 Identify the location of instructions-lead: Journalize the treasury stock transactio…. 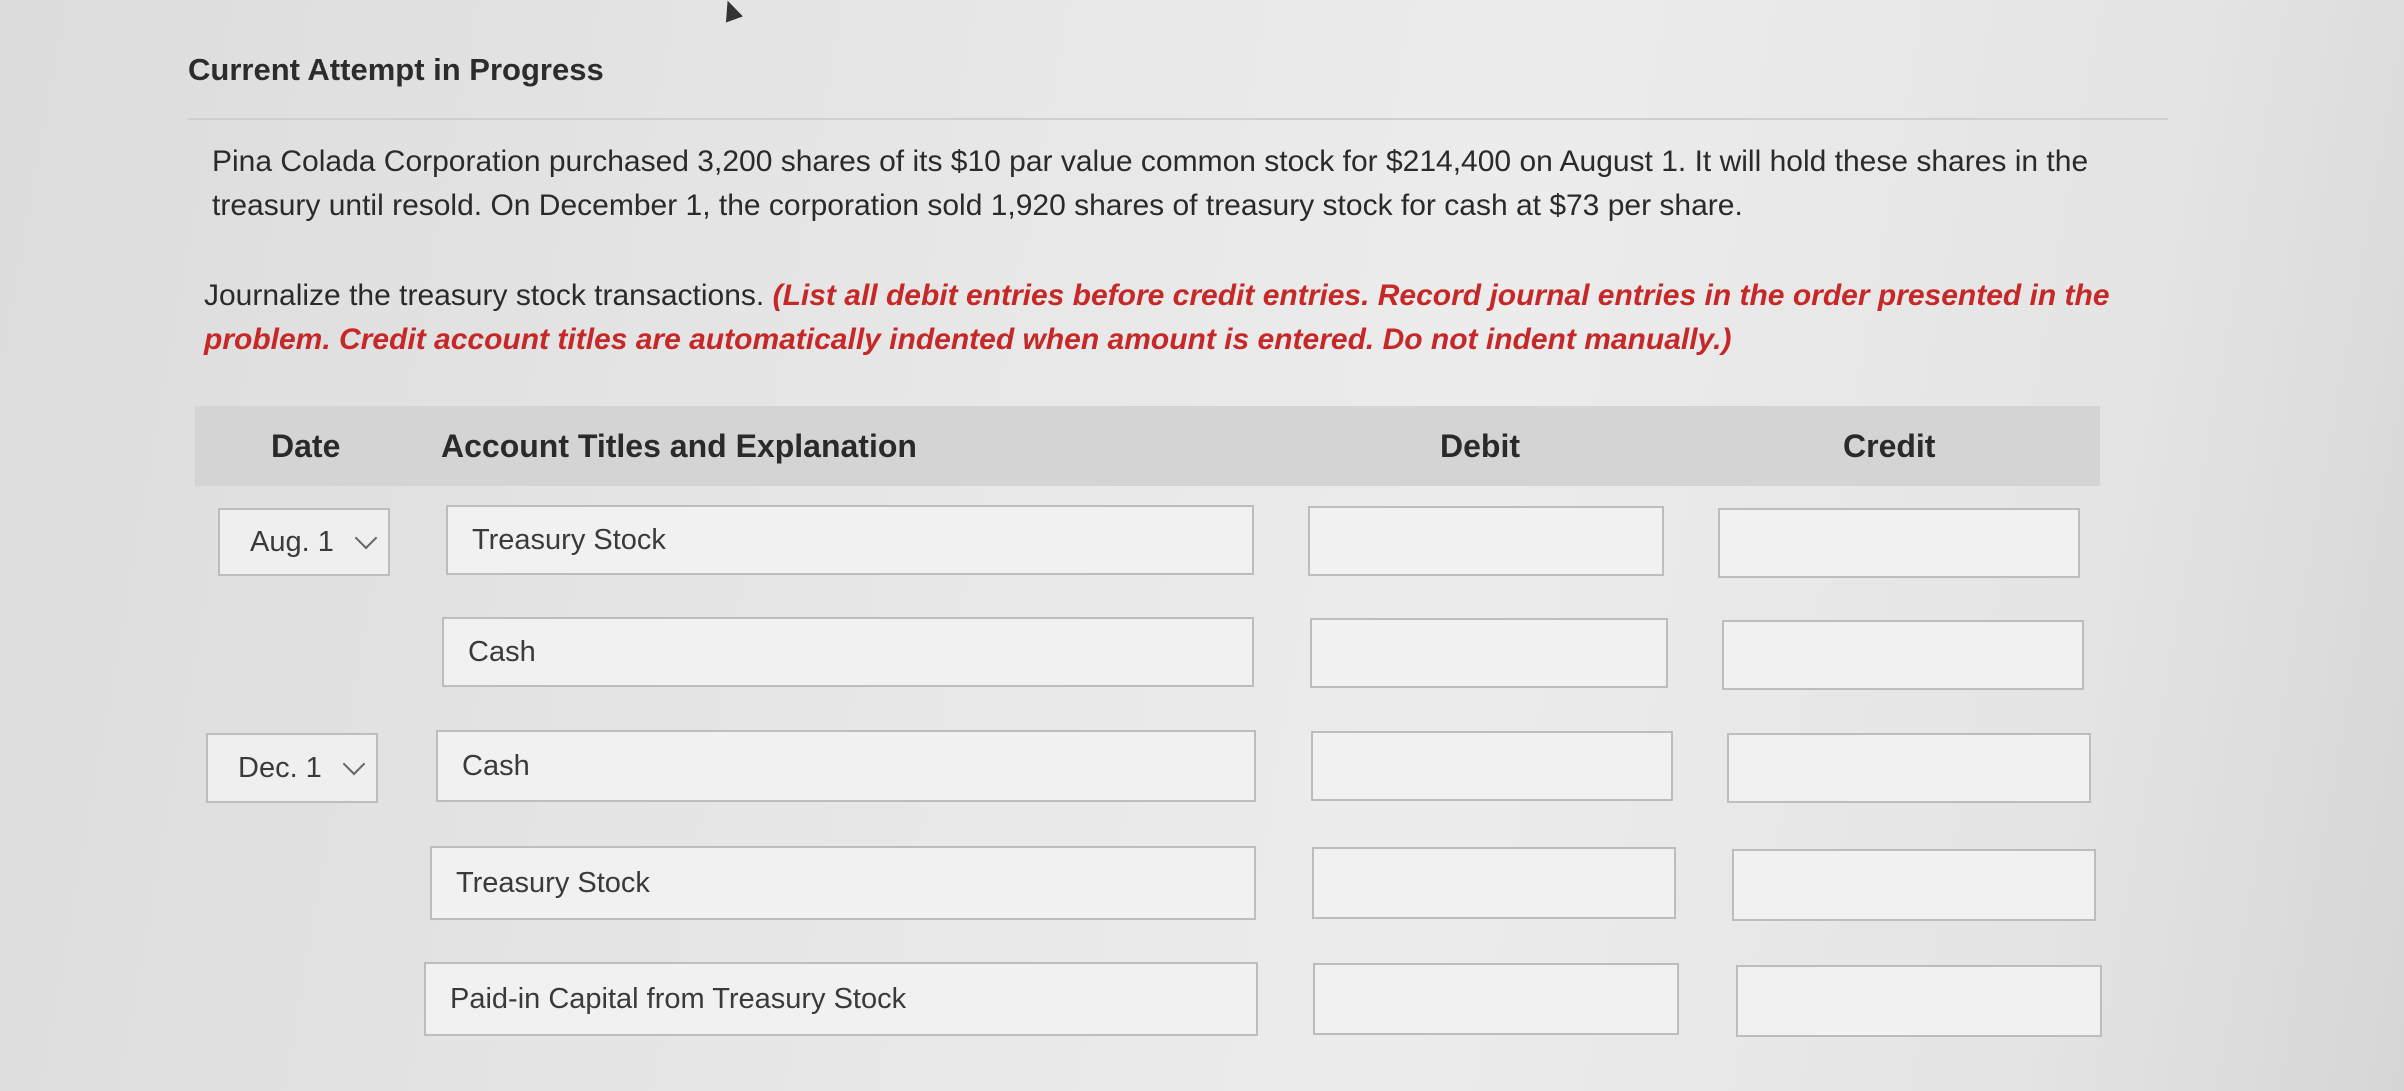
(488, 295).